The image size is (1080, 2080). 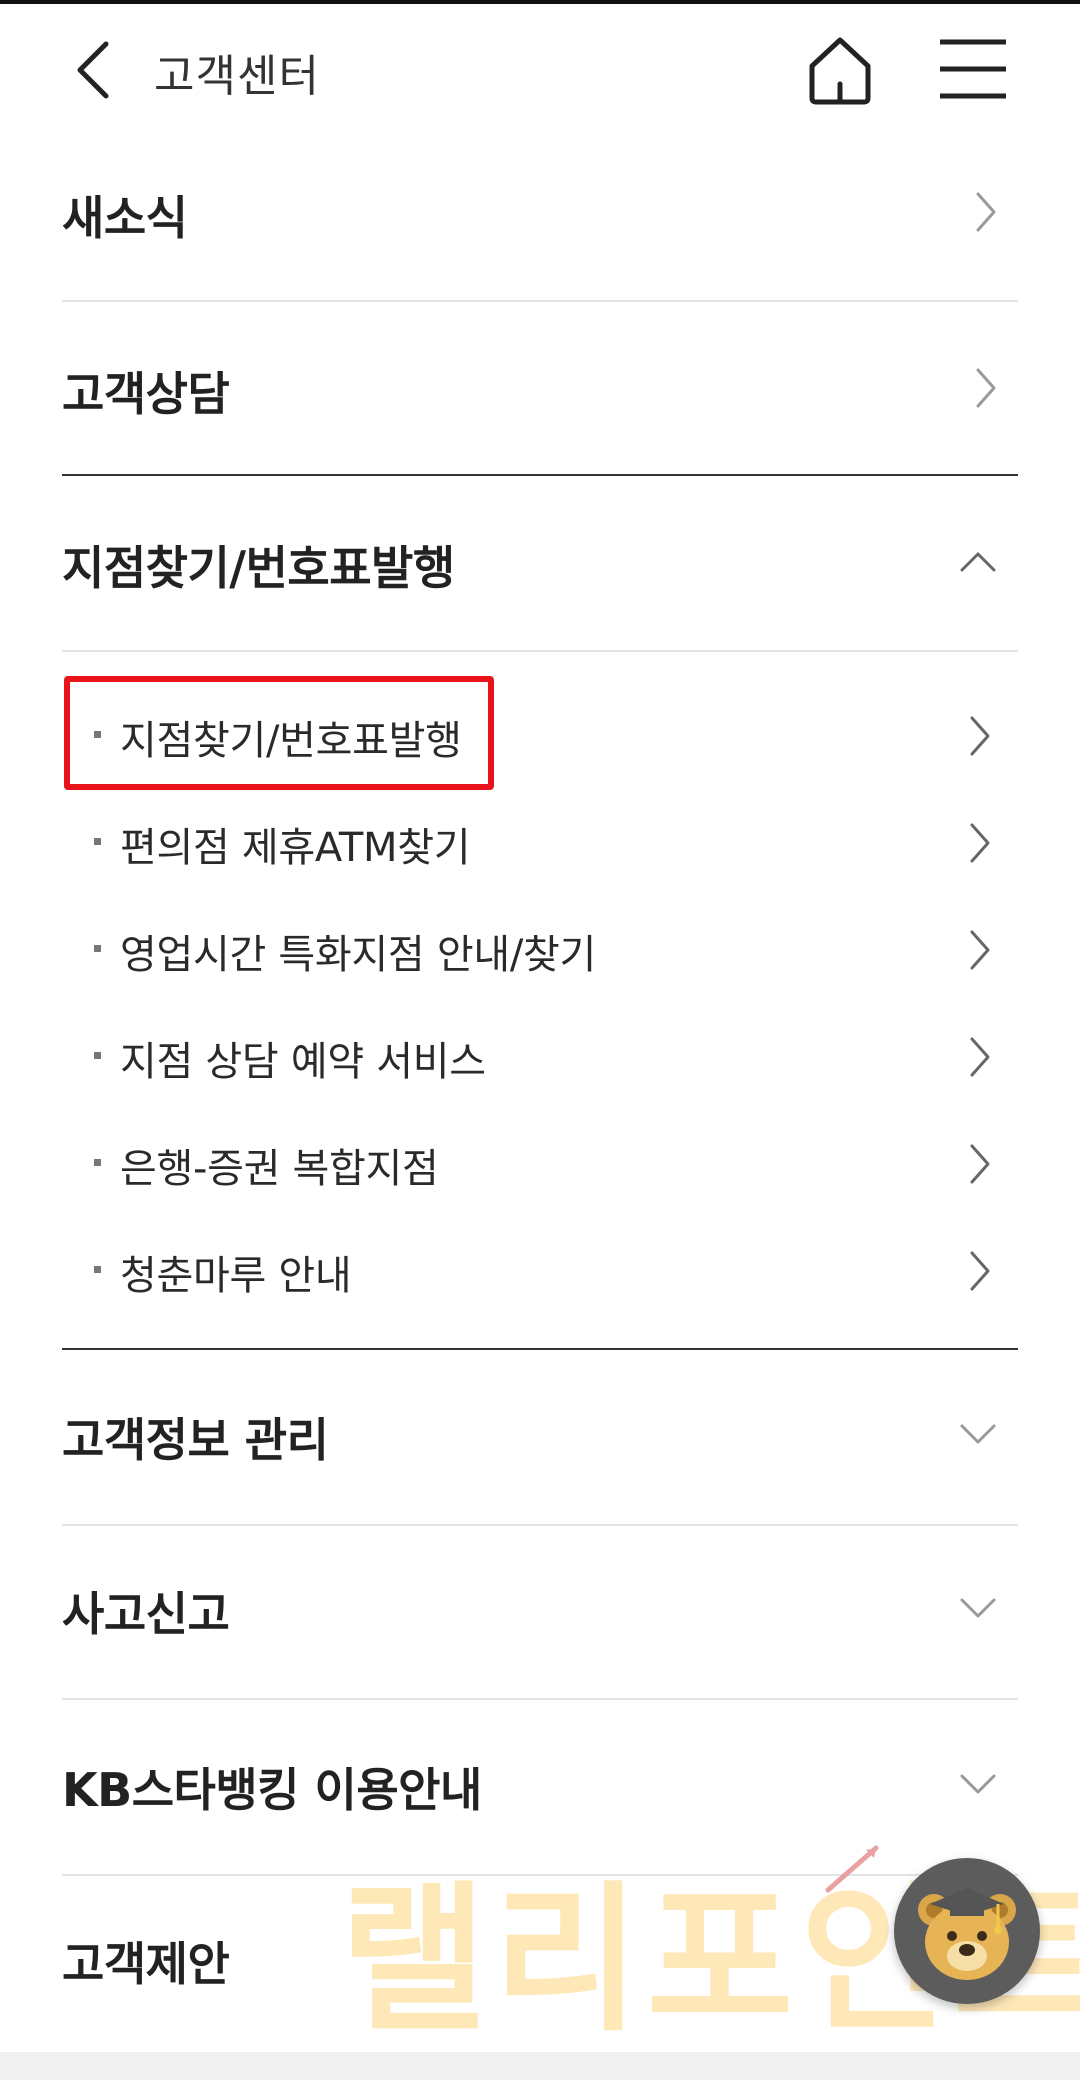 I want to click on app-header: 고객센터, so click(x=540, y=67).